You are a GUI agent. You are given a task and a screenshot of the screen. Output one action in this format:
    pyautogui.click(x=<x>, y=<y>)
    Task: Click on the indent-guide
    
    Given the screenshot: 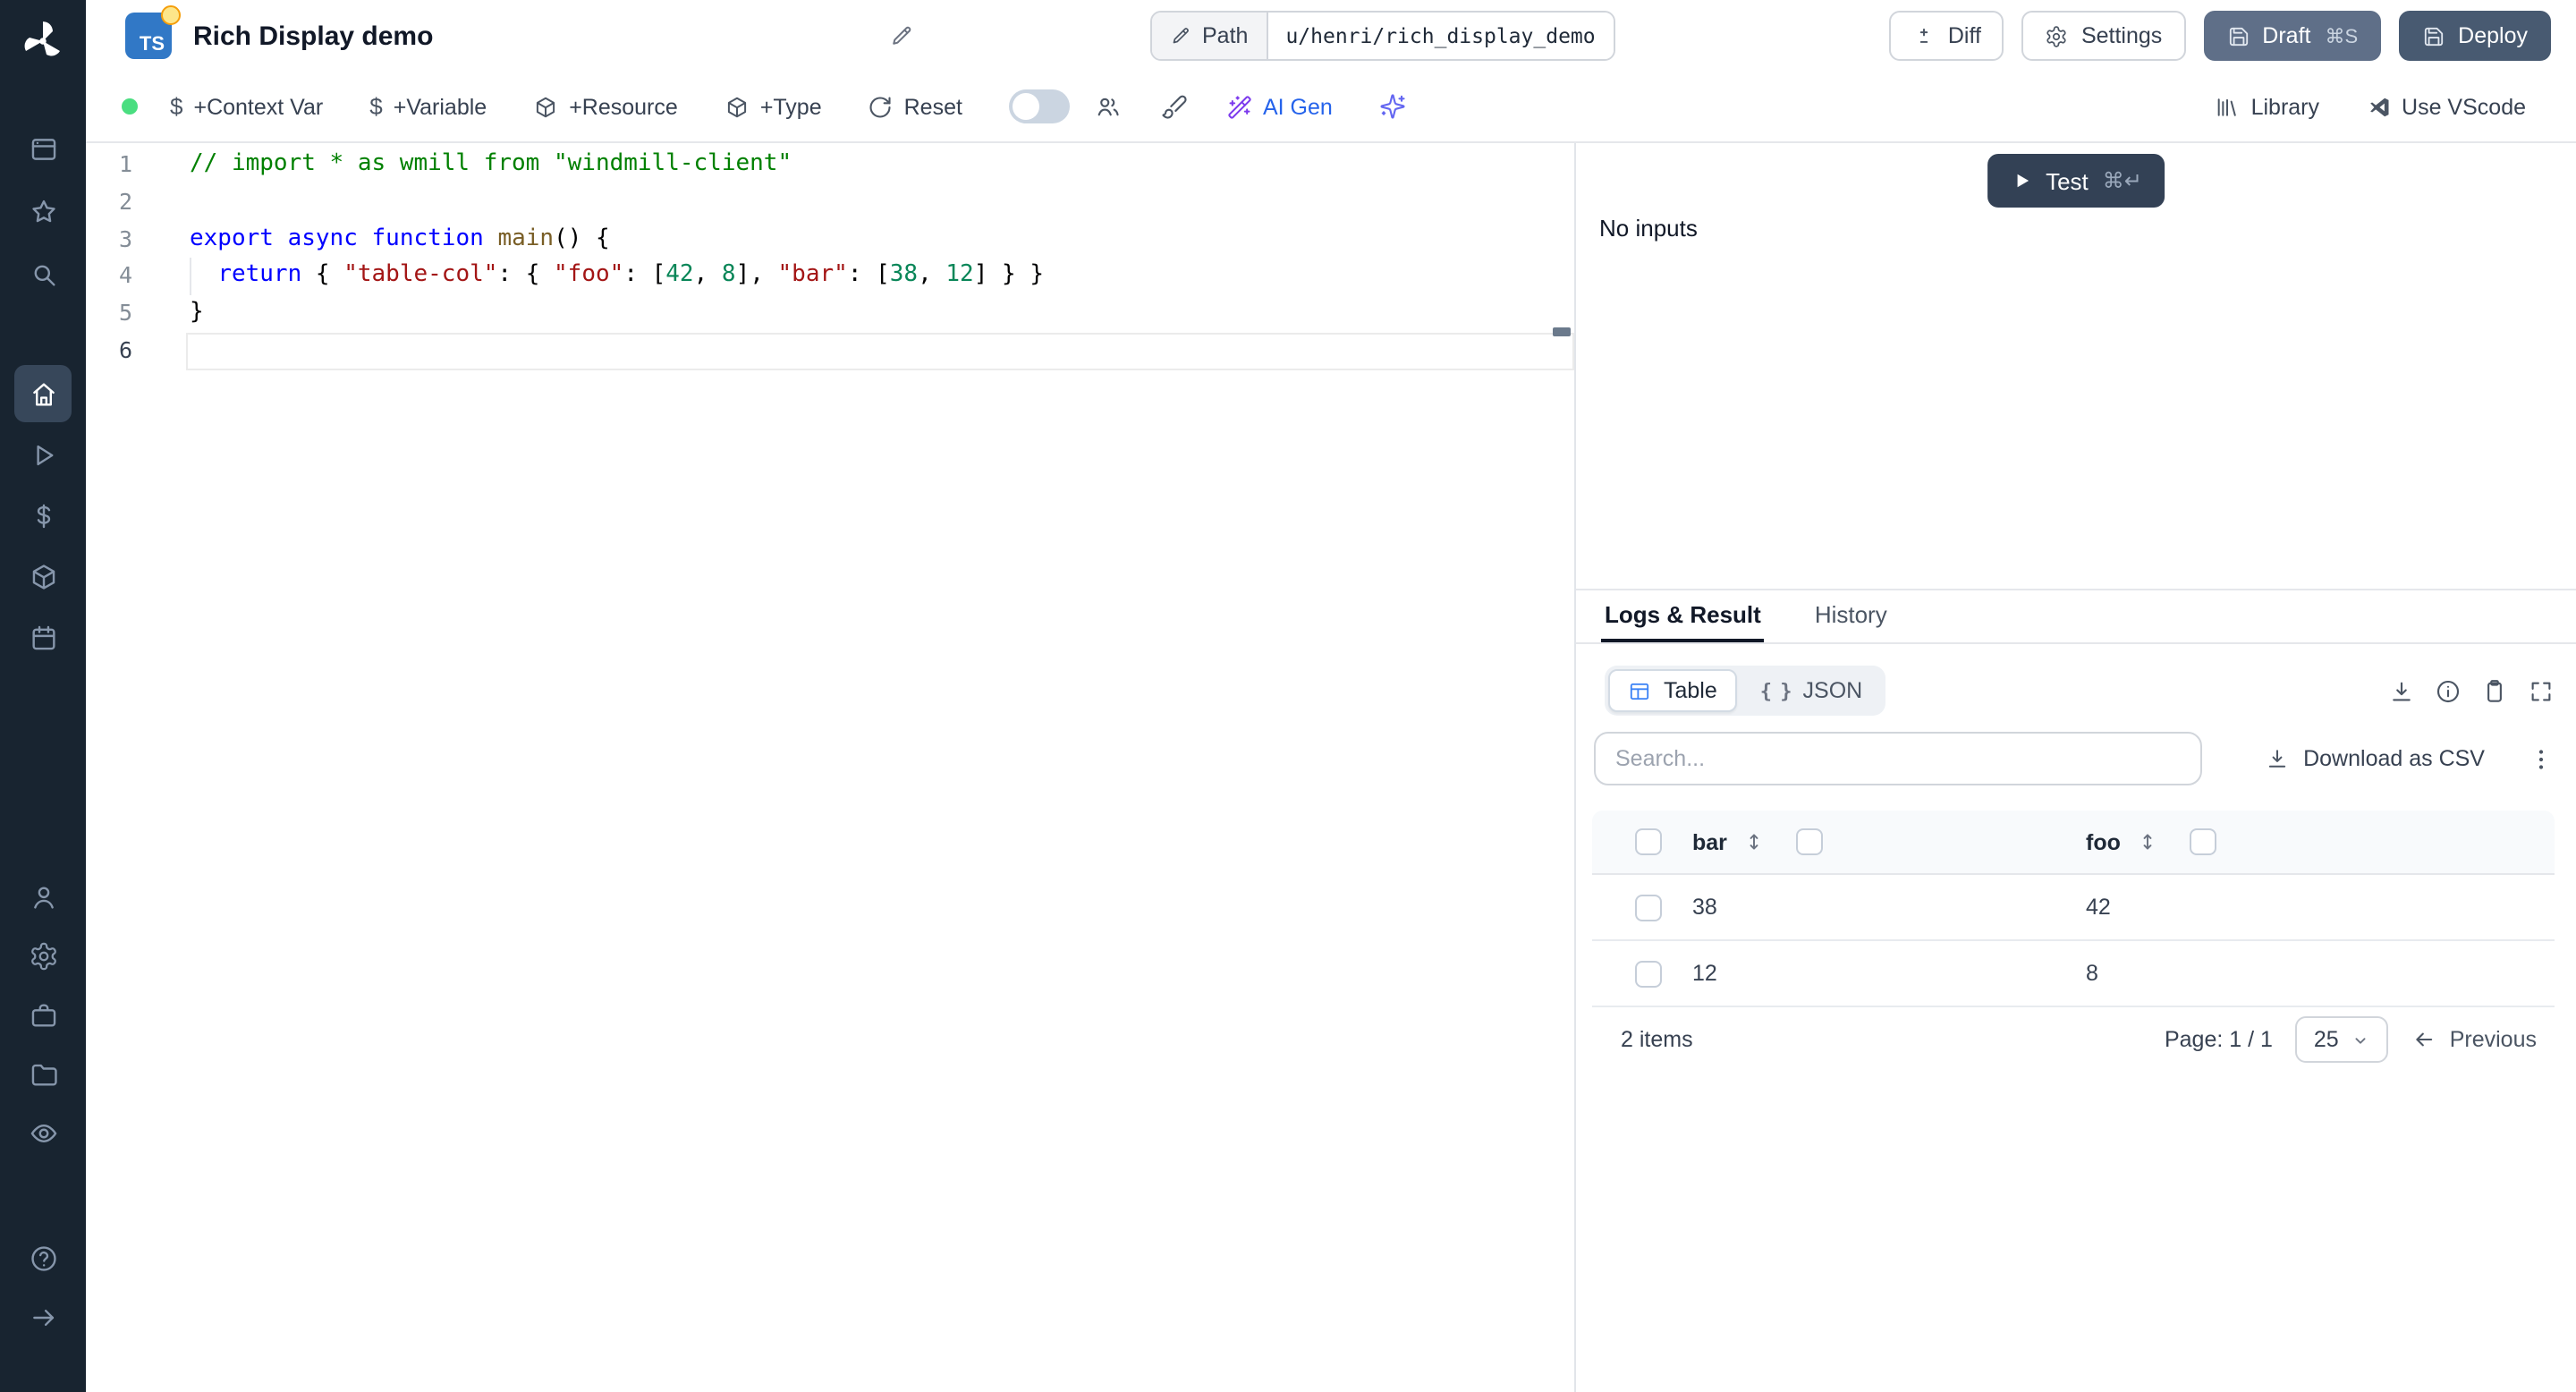 What is the action you would take?
    pyautogui.click(x=190, y=277)
    